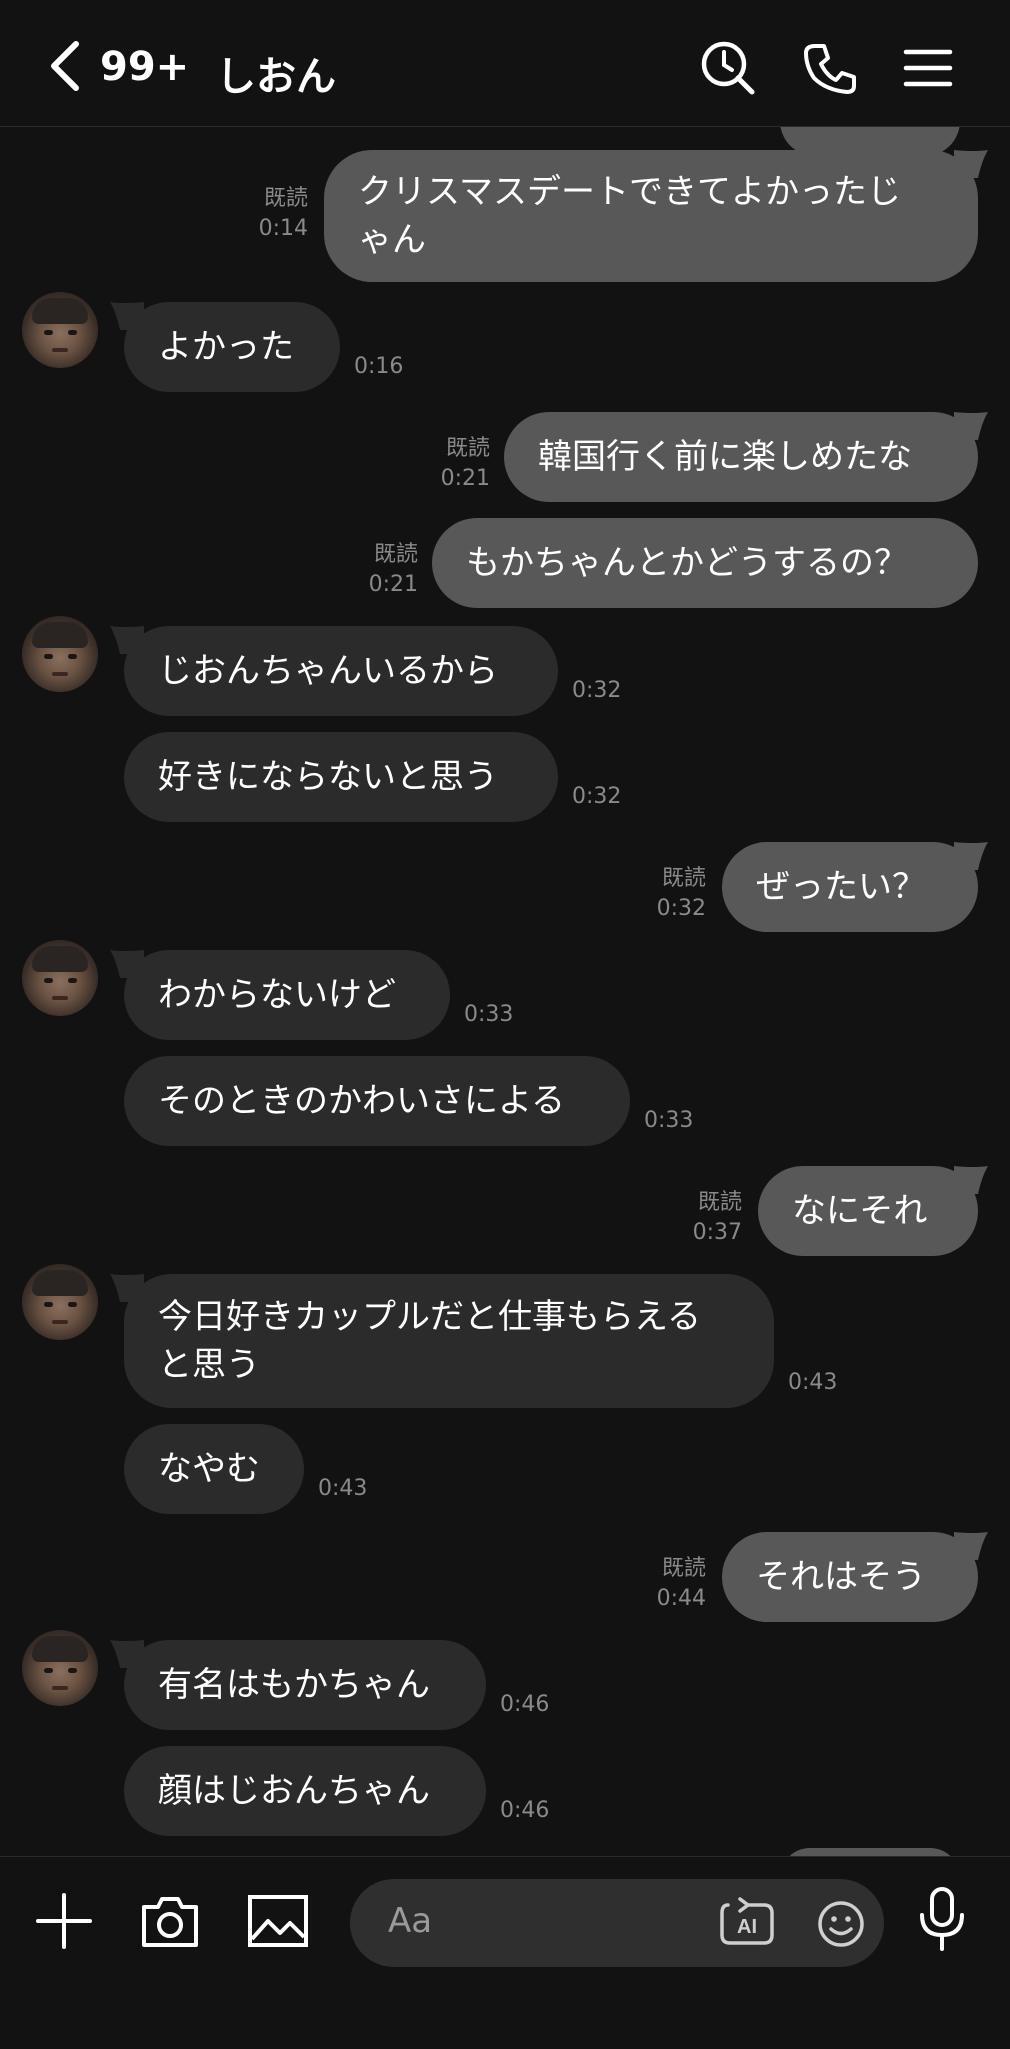 The width and height of the screenshot is (1010, 2049). I want to click on outgoing-message-bubble: ぜったい？, so click(850, 887).